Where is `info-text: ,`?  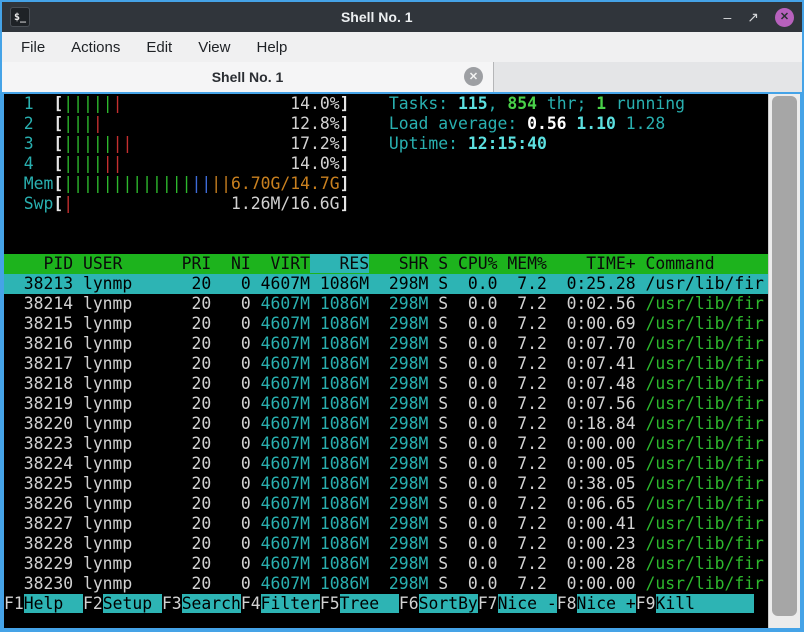
info-text: , is located at coordinates (497, 103).